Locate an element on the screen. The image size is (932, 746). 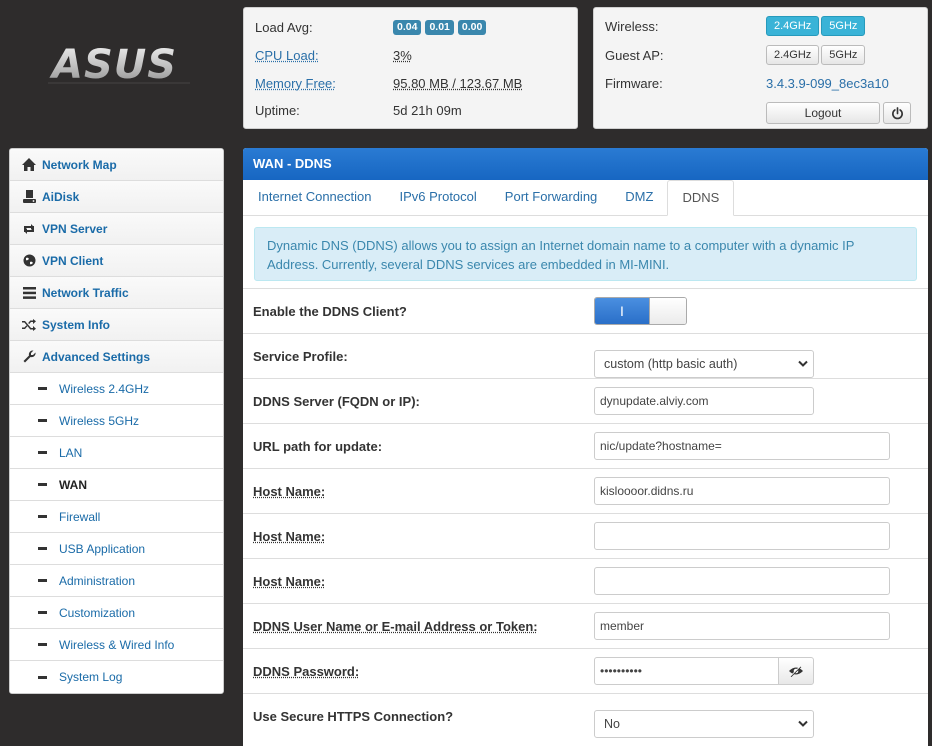
globe-icon is located at coordinates (29, 261).